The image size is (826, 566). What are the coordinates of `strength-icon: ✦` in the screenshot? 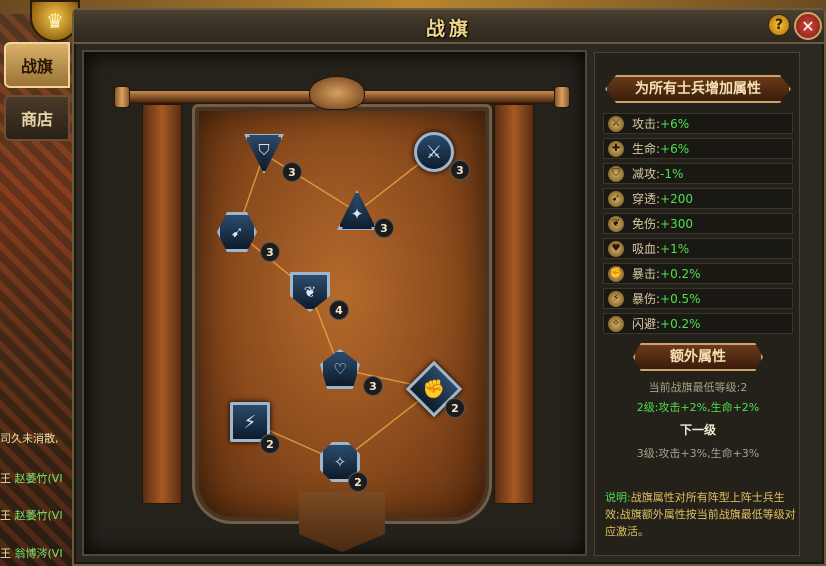 It's located at (357, 210).